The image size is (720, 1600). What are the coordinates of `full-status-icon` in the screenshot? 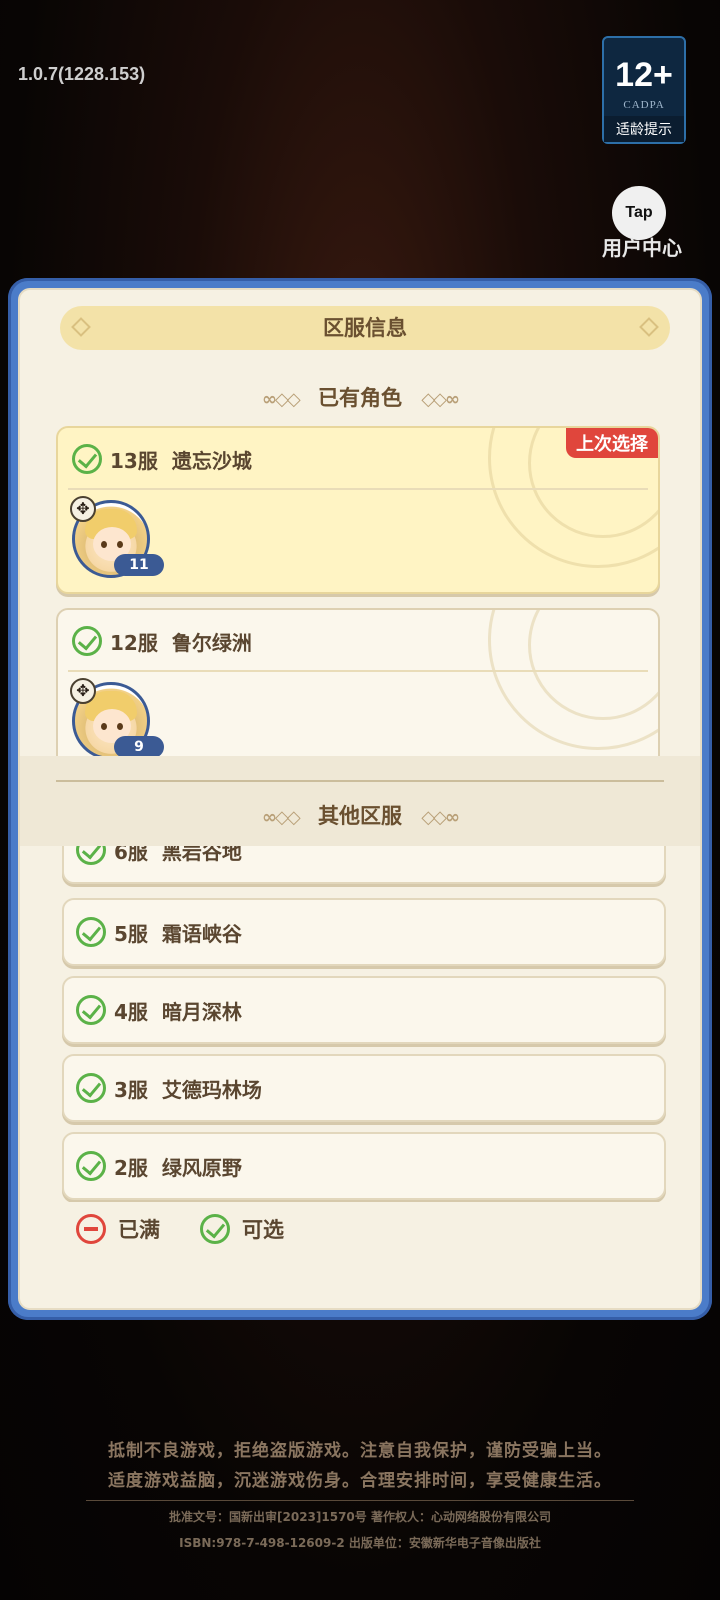 It's located at (91, 1229).